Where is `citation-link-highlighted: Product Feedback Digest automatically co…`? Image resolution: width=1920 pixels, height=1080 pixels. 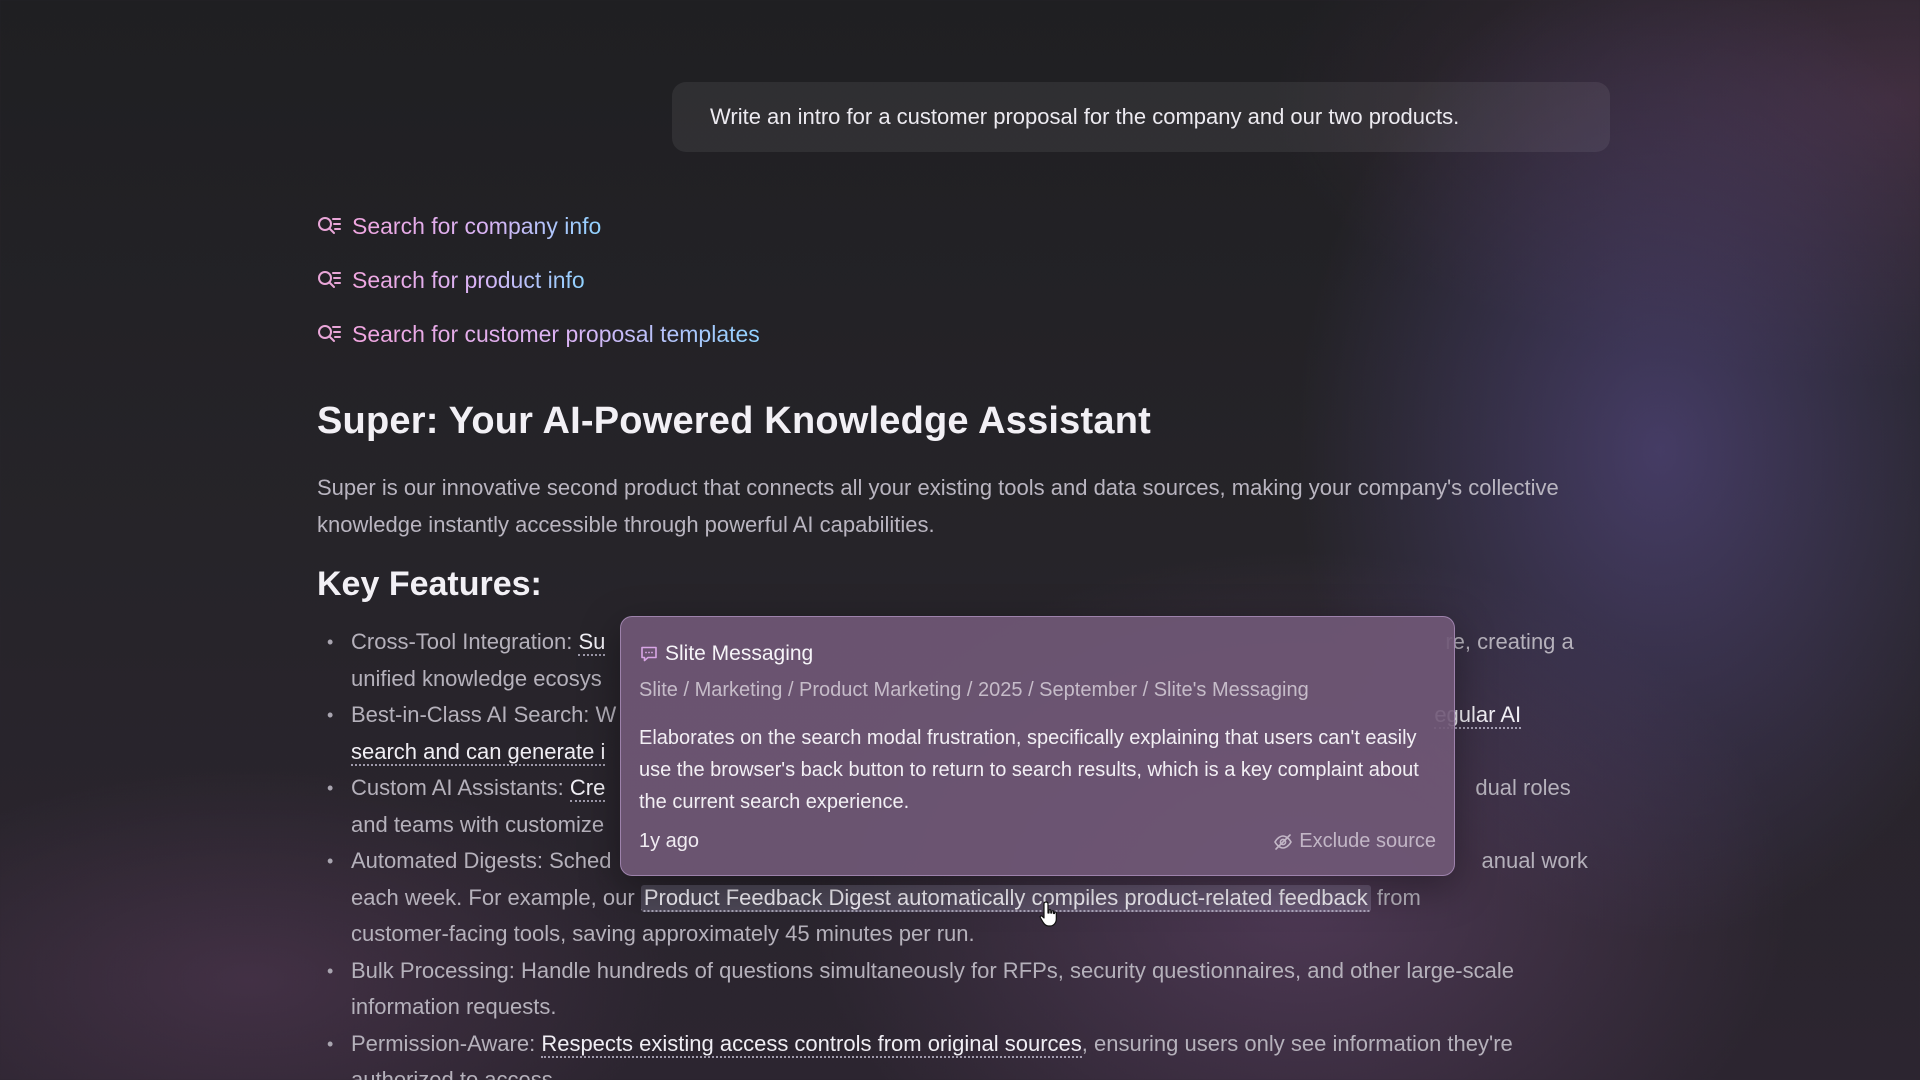 citation-link-highlighted: Product Feedback Digest automatically co… is located at coordinates (1005, 898).